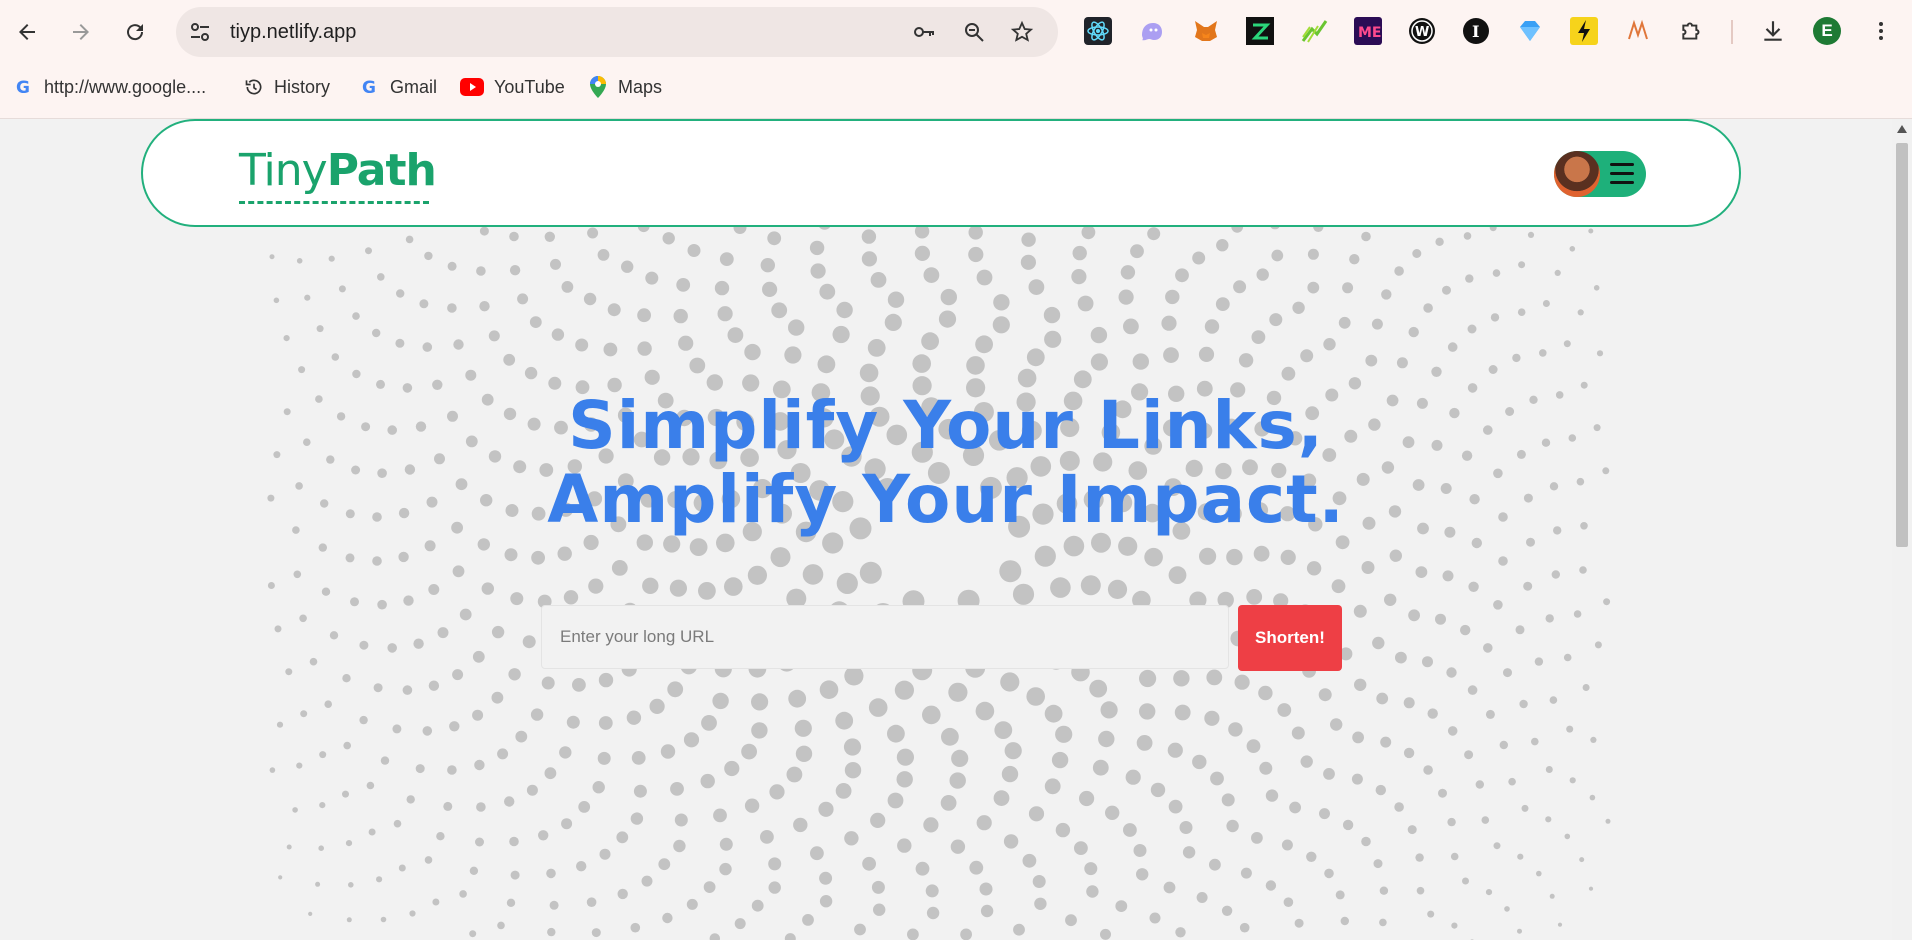 The width and height of the screenshot is (1912, 940). Describe the element at coordinates (1422, 31) in the screenshot. I see `w-extension-icon: W` at that location.